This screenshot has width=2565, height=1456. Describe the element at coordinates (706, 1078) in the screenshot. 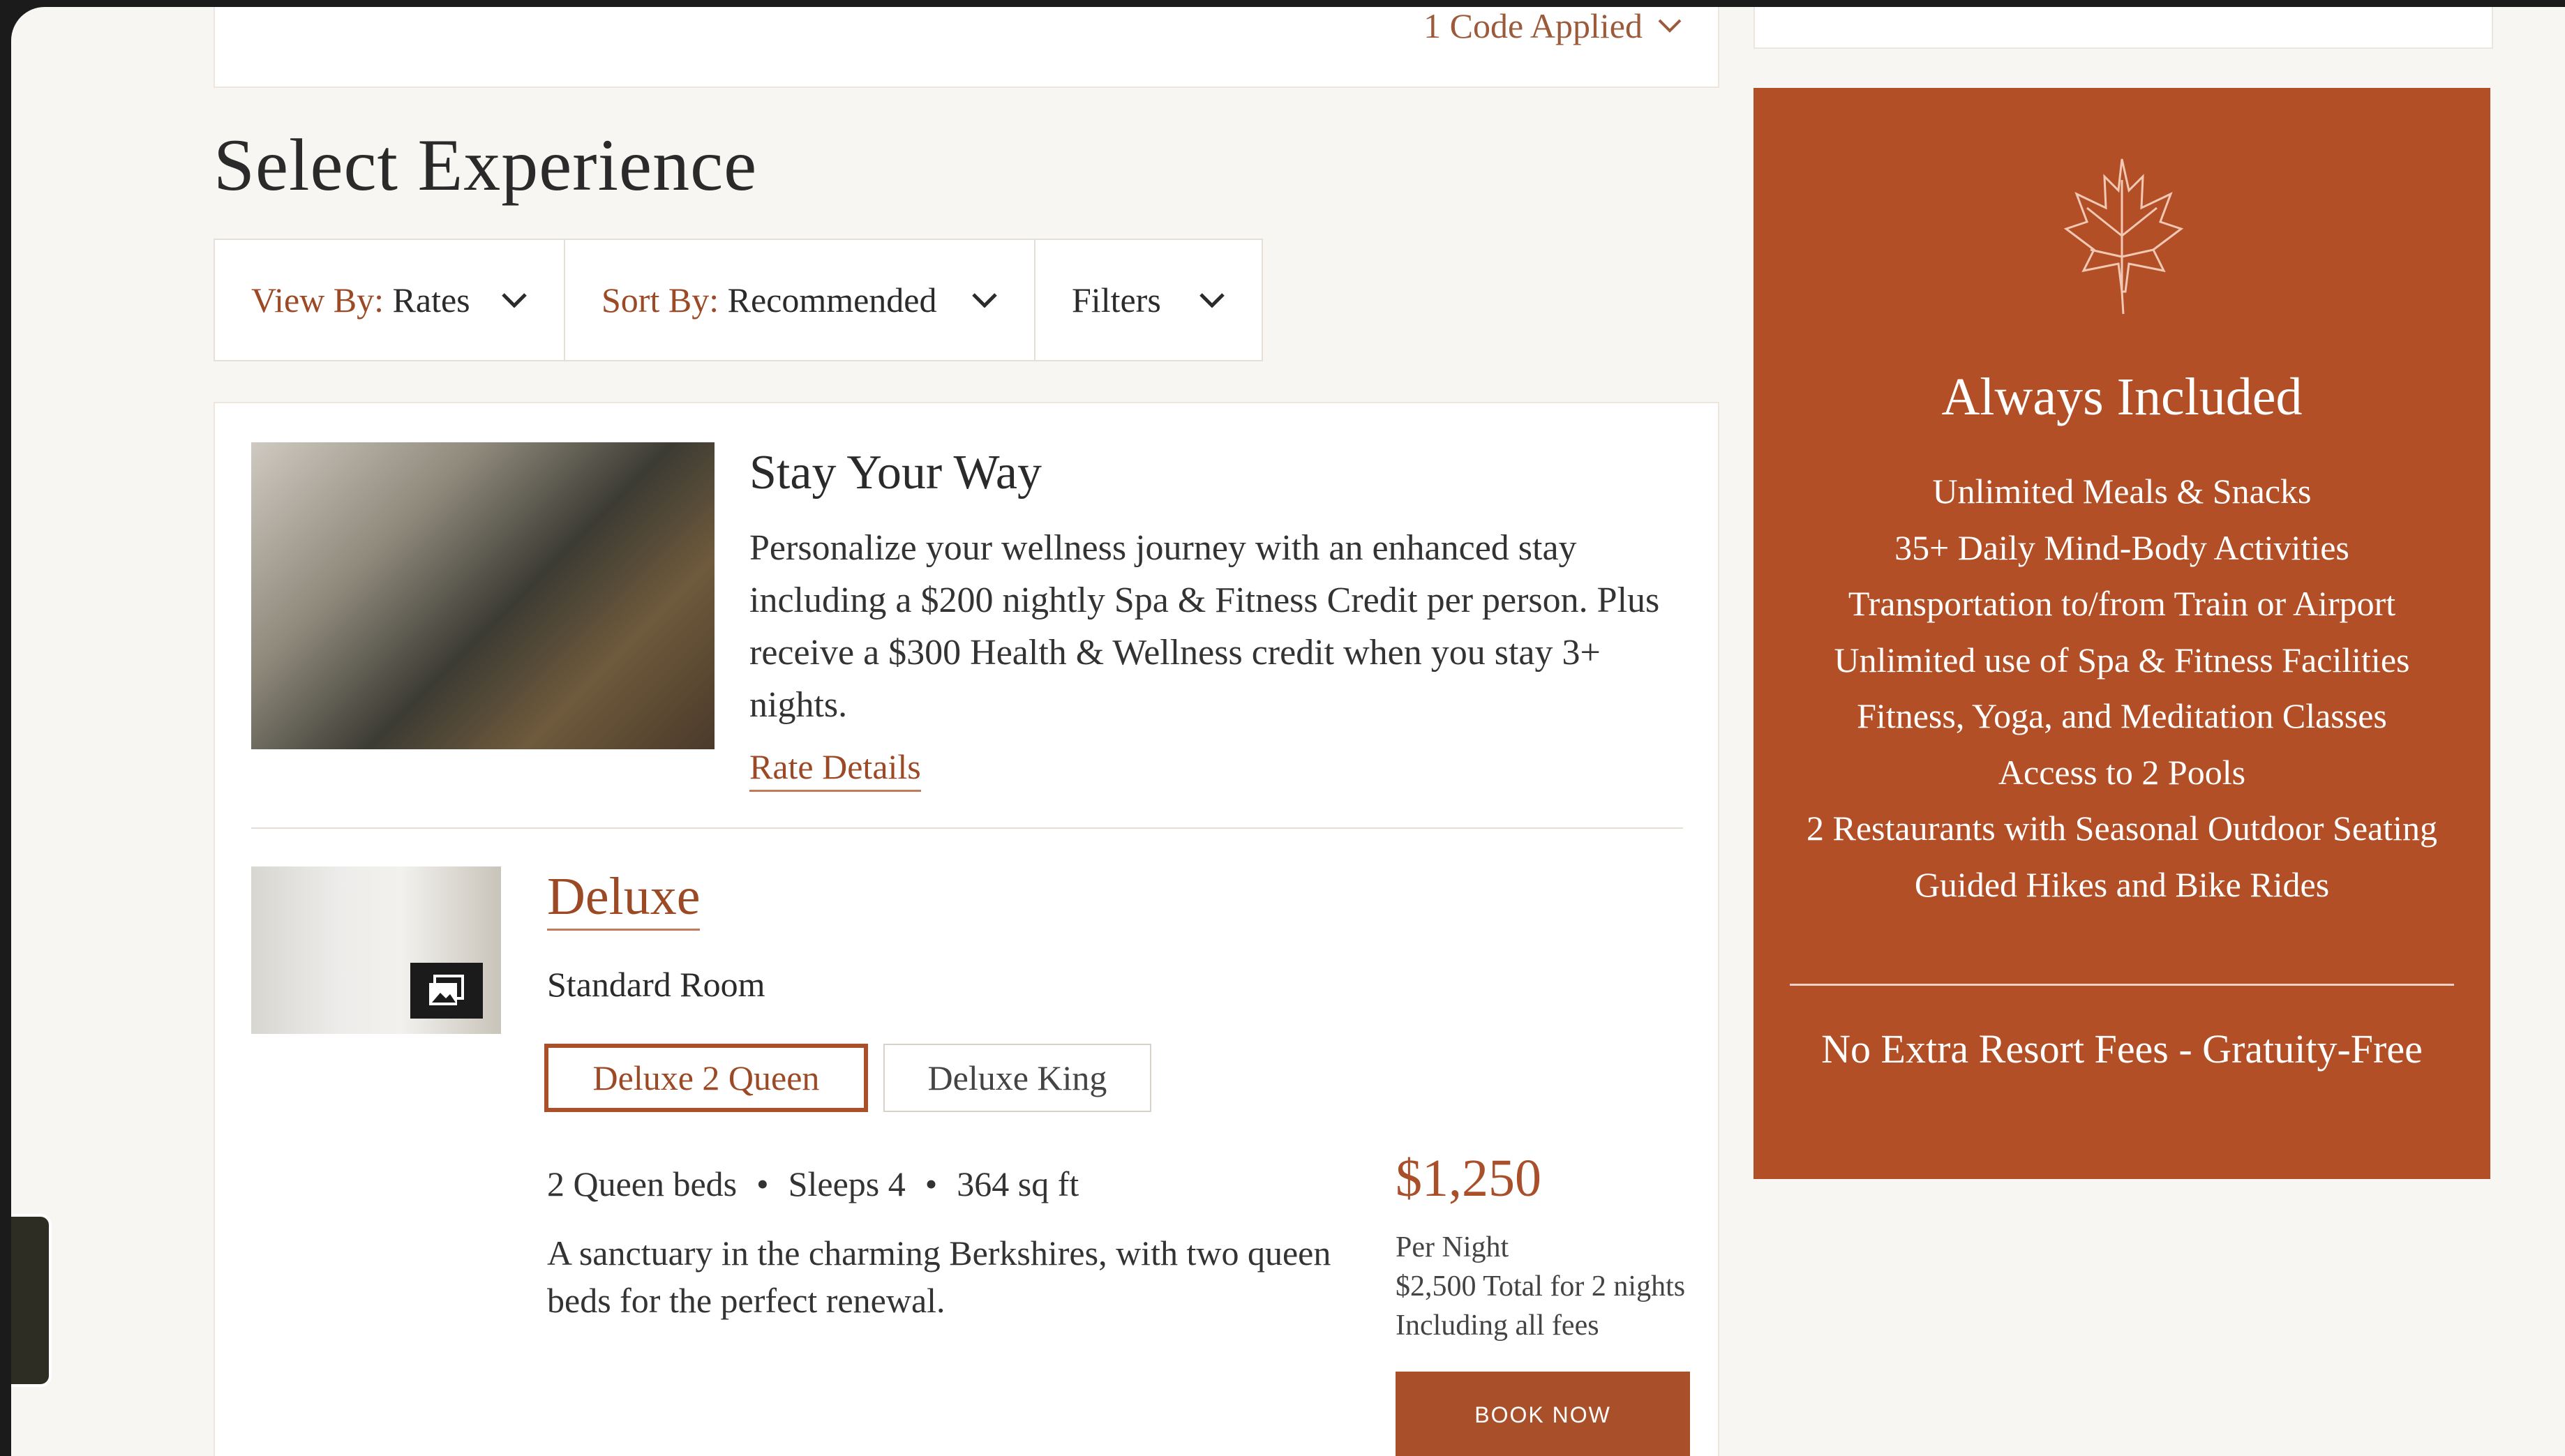

I see `room-option-deluxe-2-queen: Deluxe 2 Queen` at that location.